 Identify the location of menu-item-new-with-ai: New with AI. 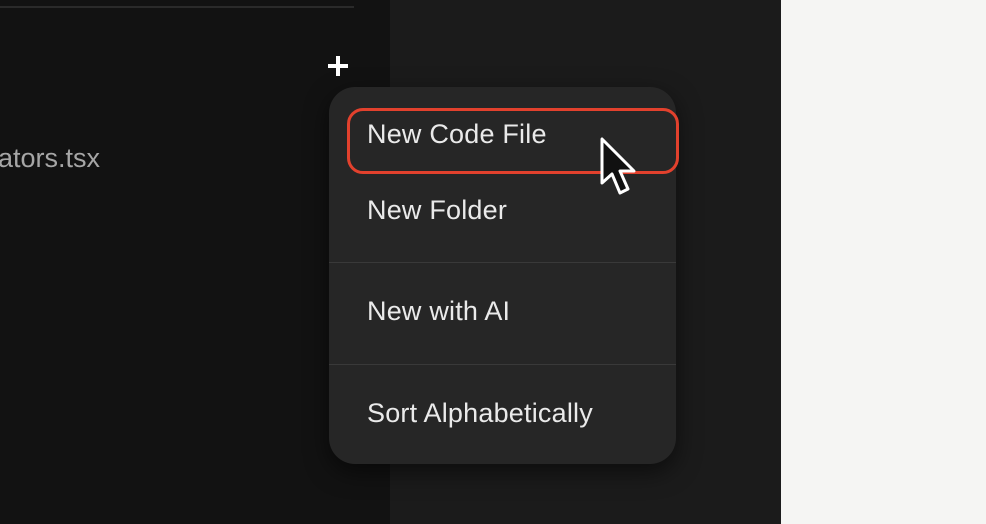
(438, 311).